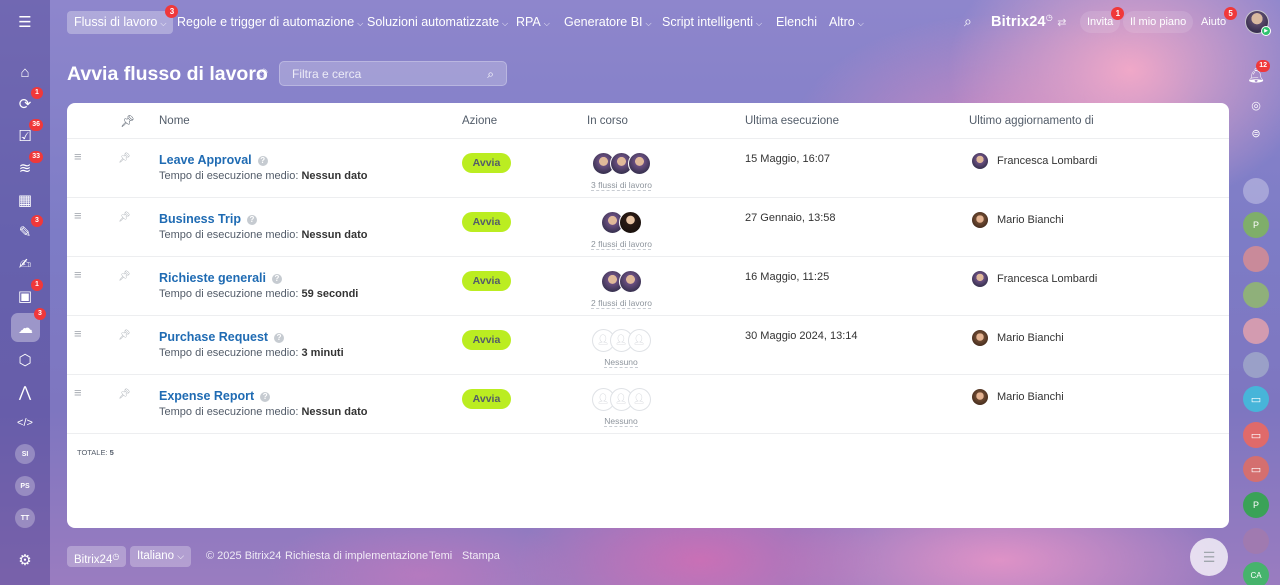 Image resolution: width=1280 pixels, height=585 pixels. I want to click on nav-elenchi: Elenchi, so click(796, 22).